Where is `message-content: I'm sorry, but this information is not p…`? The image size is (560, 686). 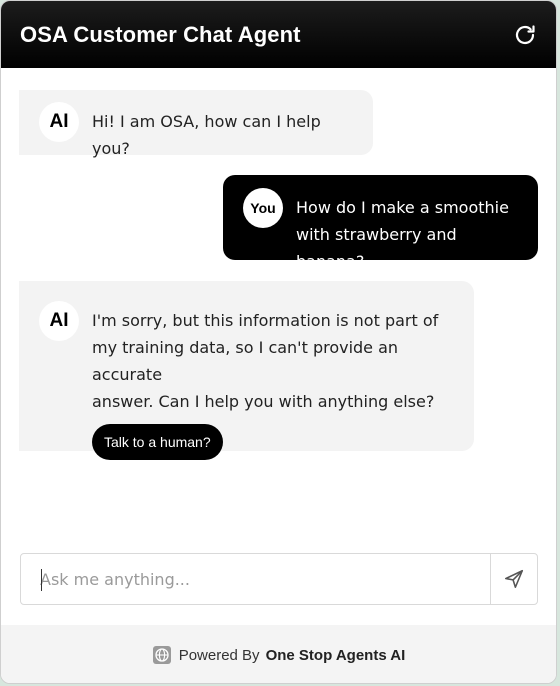
message-content: I'm sorry, but this information is not p… is located at coordinates (278, 383).